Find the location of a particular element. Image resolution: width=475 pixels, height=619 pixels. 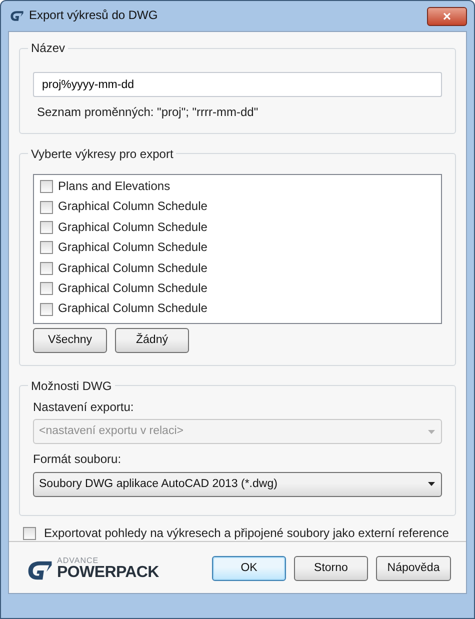

select-button: Žádný is located at coordinates (152, 340).